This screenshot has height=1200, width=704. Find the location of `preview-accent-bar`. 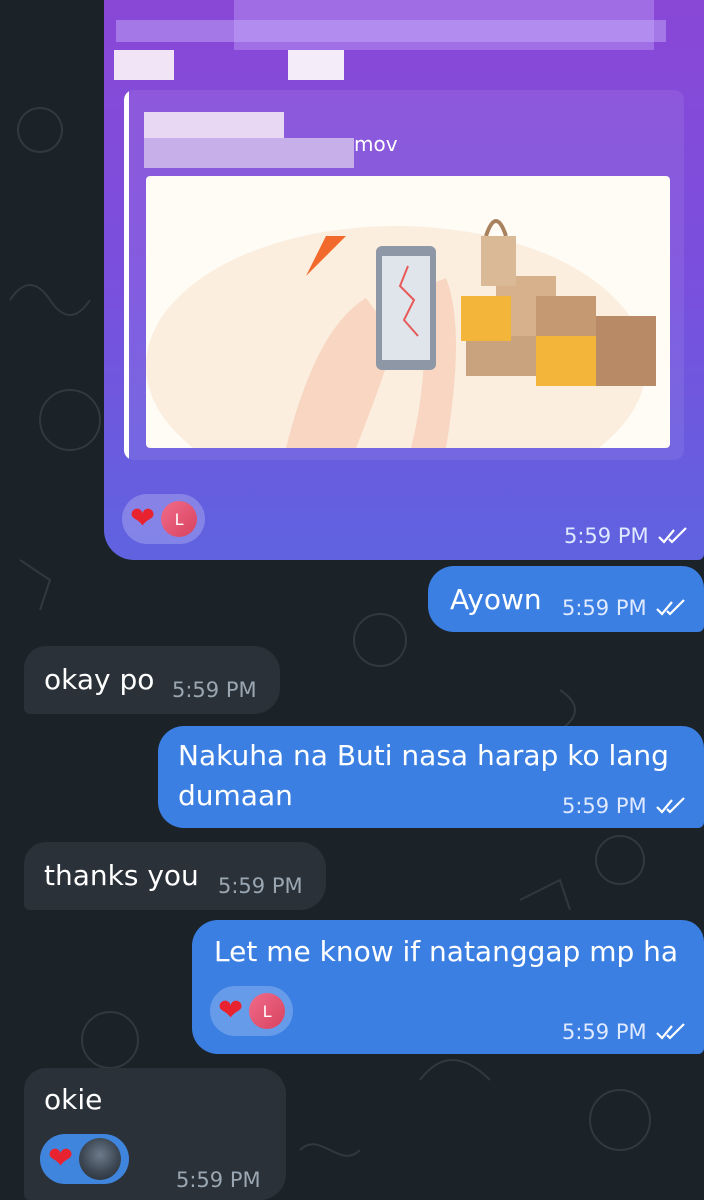

preview-accent-bar is located at coordinates (126, 275).